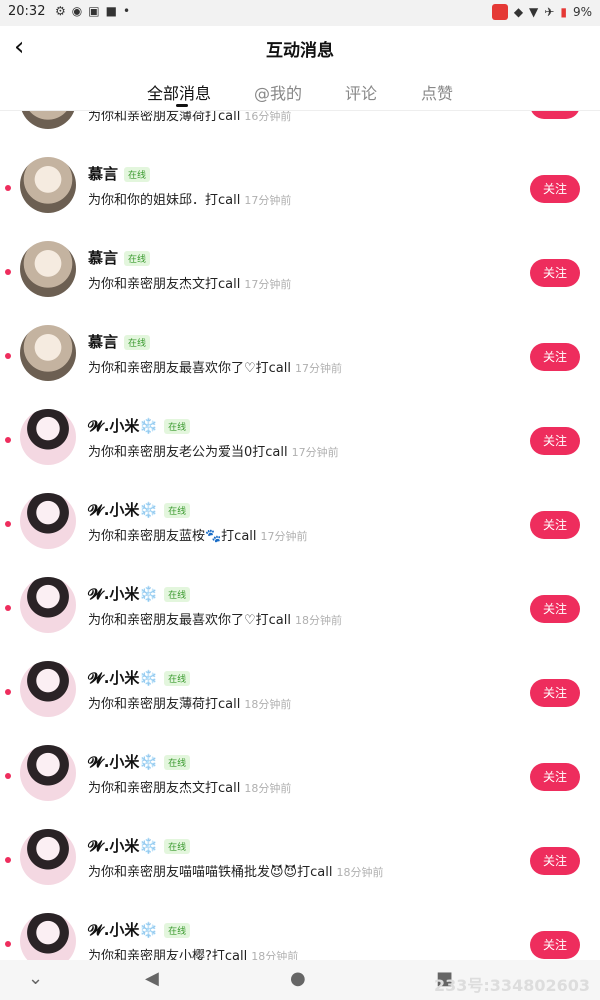  What do you see at coordinates (152, 978) in the screenshot?
I see `triangle-back-icon: ◀` at bounding box center [152, 978].